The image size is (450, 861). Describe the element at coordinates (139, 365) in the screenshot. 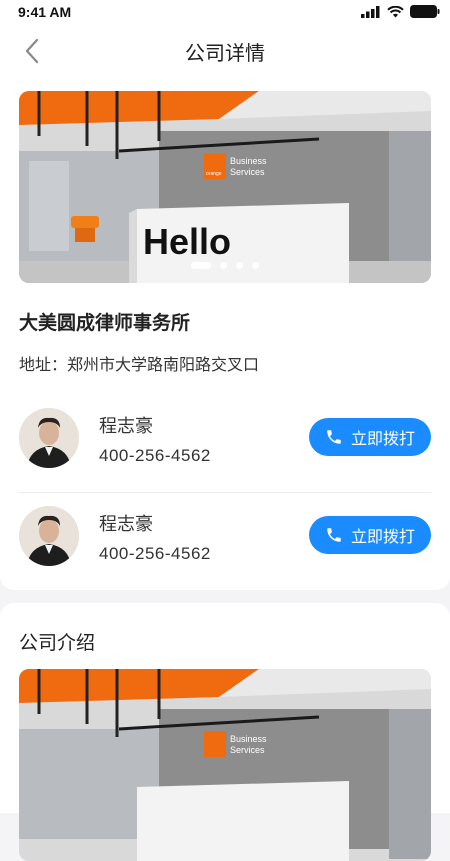

I see `company-address: 地址：郑州市大学路南阳路交叉口` at that location.